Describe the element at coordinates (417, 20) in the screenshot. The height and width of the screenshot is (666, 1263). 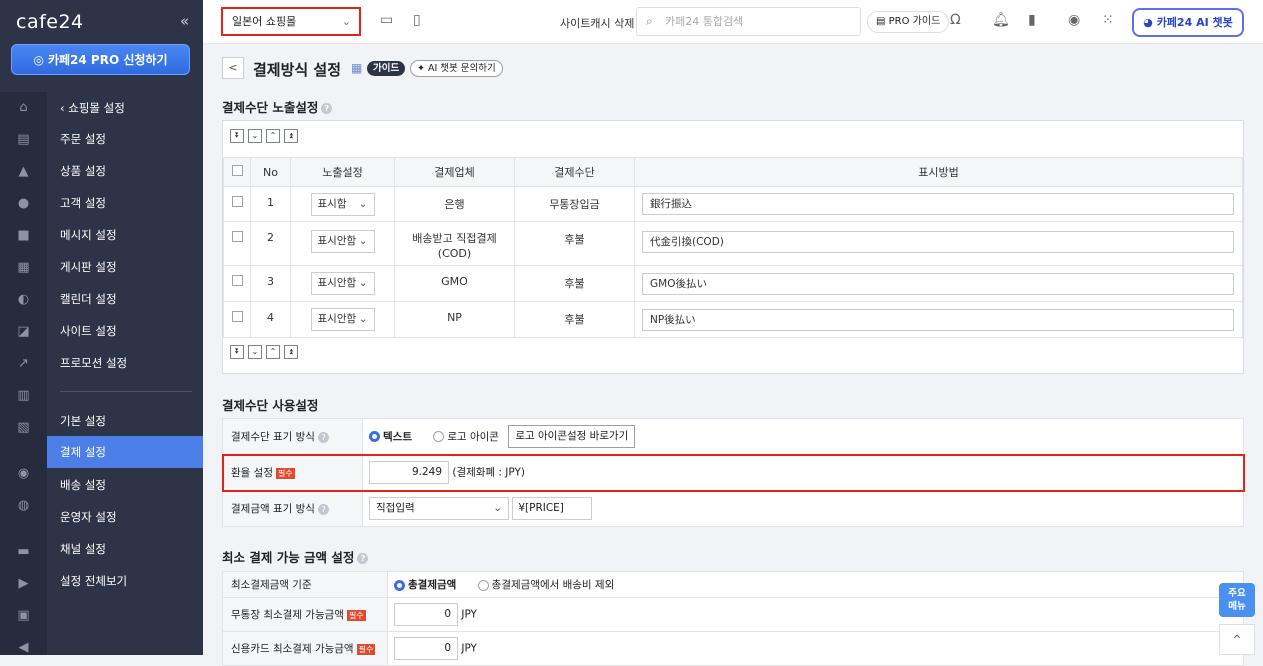
I see `mobile-icon: ▯` at that location.